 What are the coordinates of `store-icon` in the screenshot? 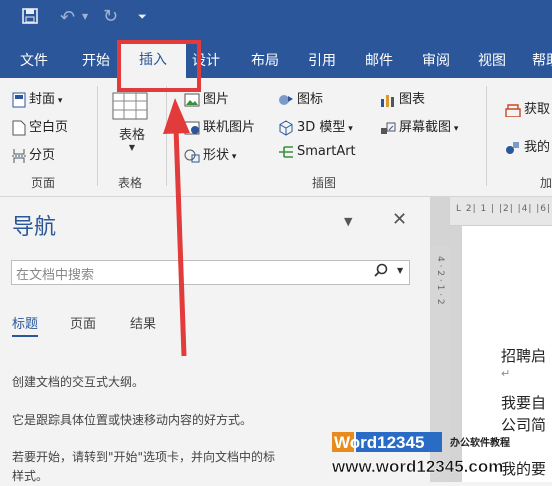 It's located at (513, 110).